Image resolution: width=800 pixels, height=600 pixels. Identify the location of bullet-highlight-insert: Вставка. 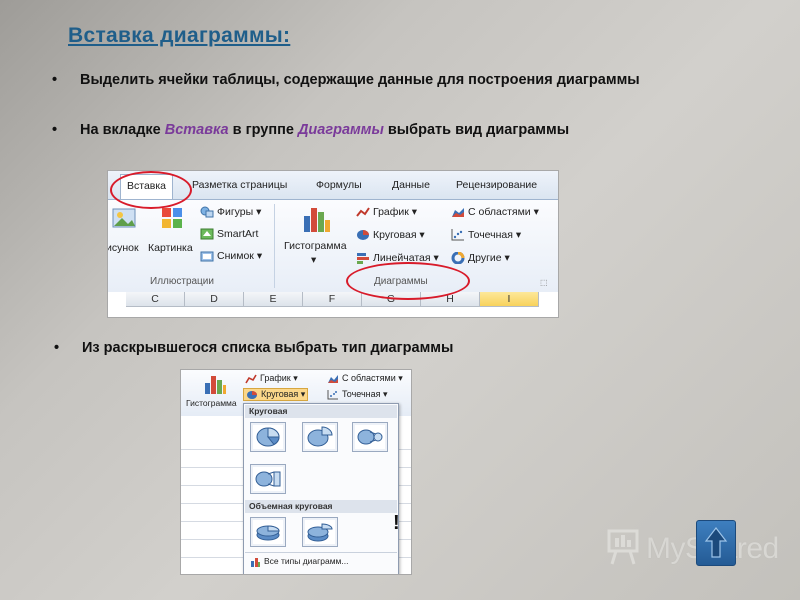
(196, 130).